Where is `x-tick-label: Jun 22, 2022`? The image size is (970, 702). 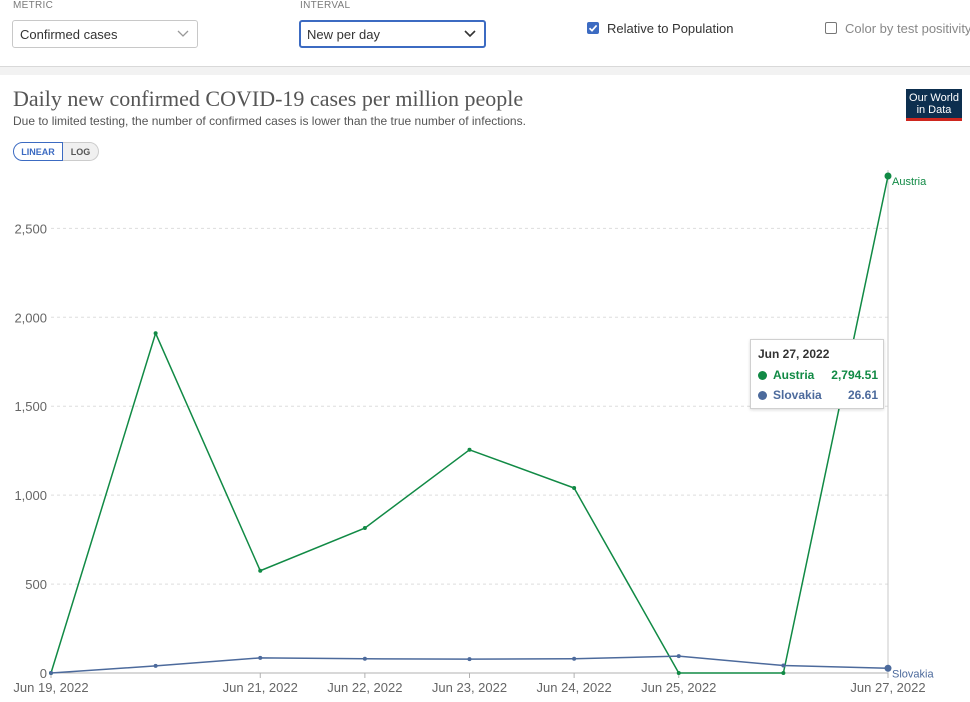 x-tick-label: Jun 22, 2022 is located at coordinates (364, 687).